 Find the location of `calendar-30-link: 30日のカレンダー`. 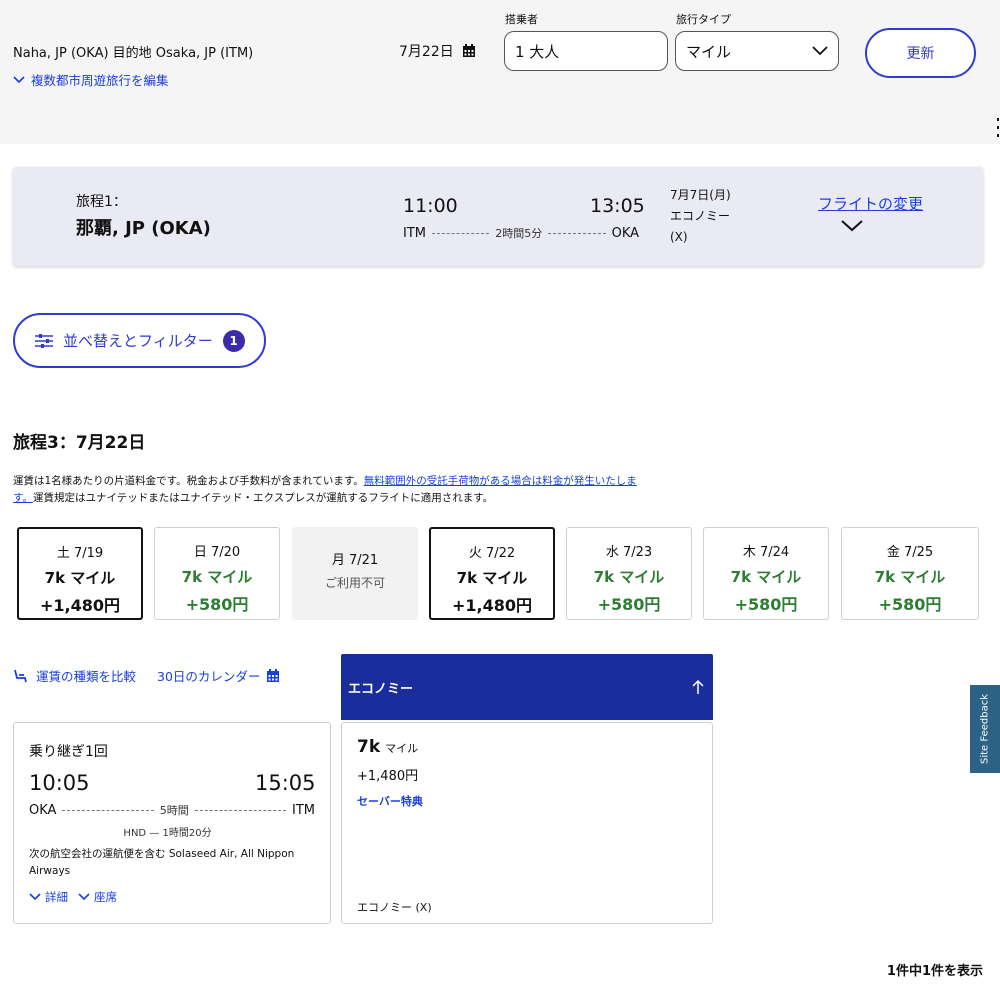

calendar-30-link: 30日のカレンダー is located at coordinates (218, 675).